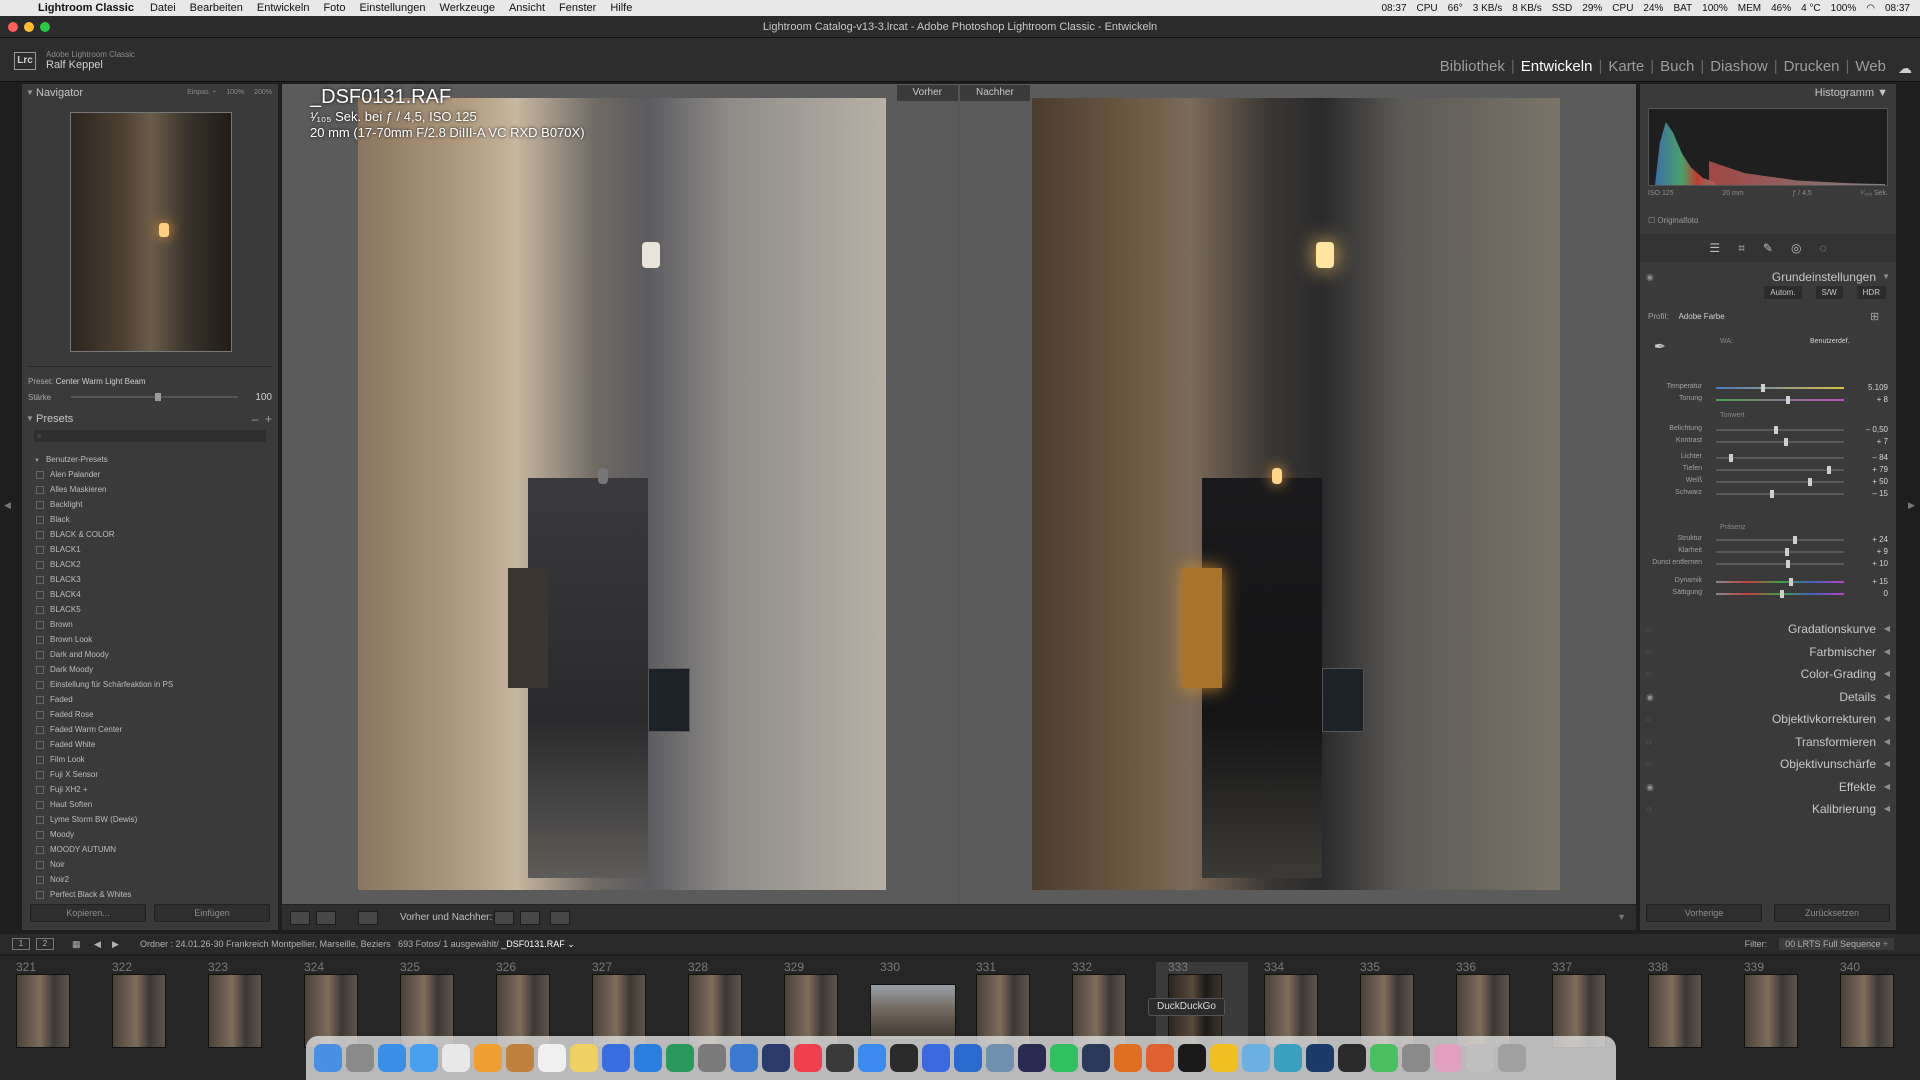 This screenshot has height=1080, width=1920. Describe the element at coordinates (1911, 505) in the screenshot. I see `right-panel-toggle-icon: ▶` at that location.